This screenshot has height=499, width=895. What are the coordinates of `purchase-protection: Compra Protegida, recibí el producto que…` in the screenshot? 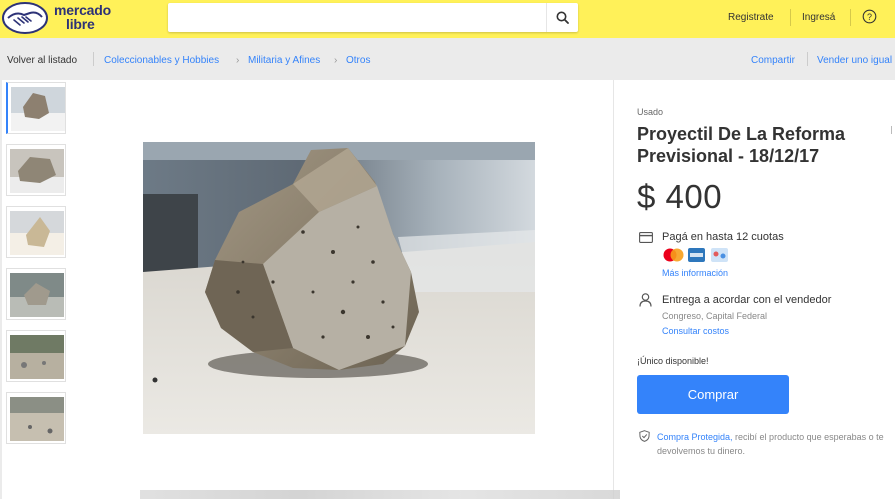 It's located at (776, 444).